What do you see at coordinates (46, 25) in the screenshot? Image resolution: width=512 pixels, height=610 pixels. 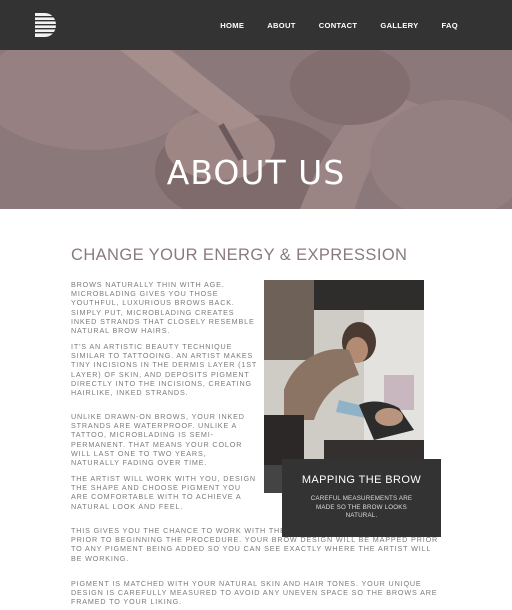 I see `striped-d-logo-icon` at bounding box center [46, 25].